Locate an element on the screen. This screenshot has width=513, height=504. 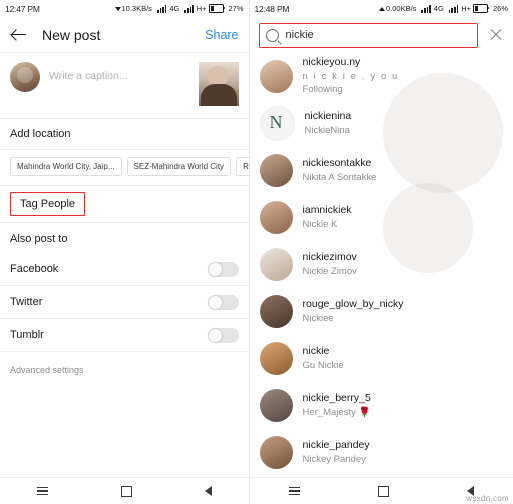
result-username: nickieyou.ny is located at coordinates (331, 62).